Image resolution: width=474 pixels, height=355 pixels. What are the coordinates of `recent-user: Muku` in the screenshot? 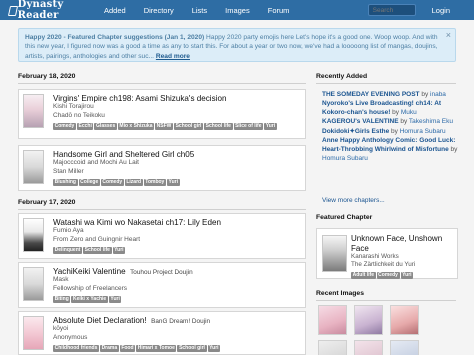 It's located at (409, 112).